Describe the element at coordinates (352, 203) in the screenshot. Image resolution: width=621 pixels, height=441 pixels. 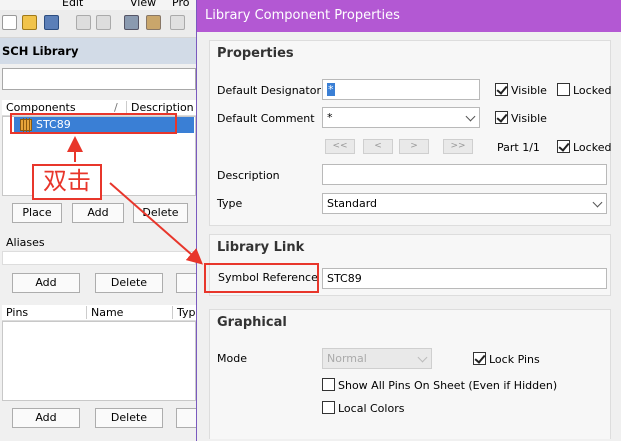
I see `type-value: Standard` at that location.